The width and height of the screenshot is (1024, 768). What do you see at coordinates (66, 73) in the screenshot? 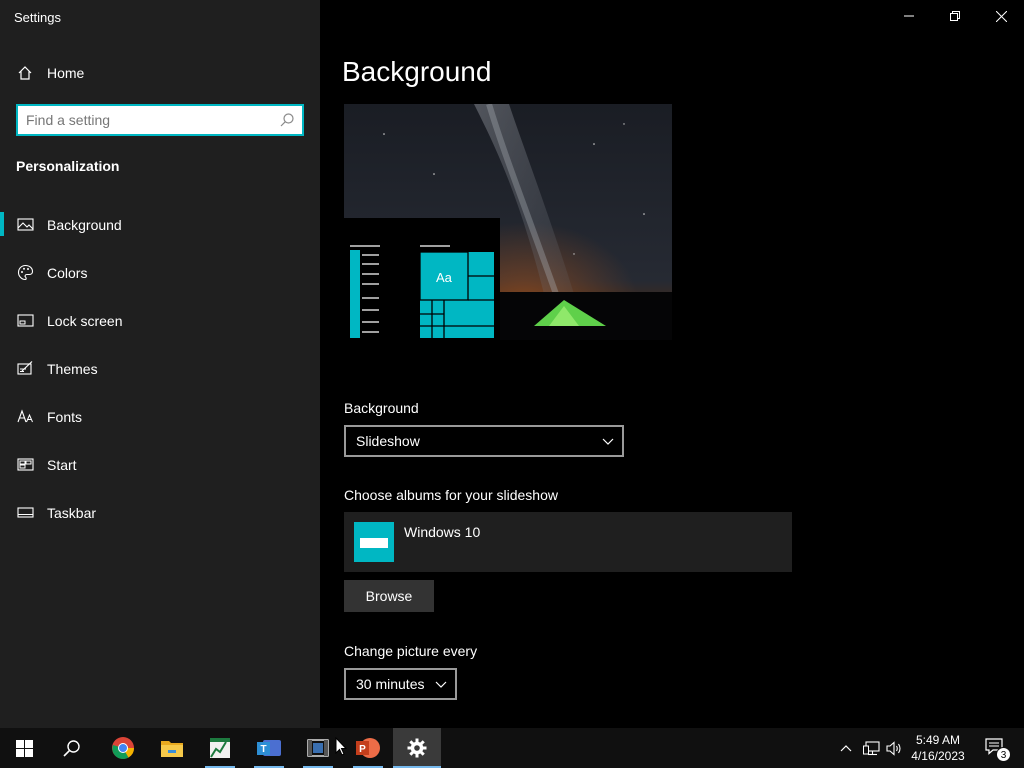
I see `home-label: Home` at bounding box center [66, 73].